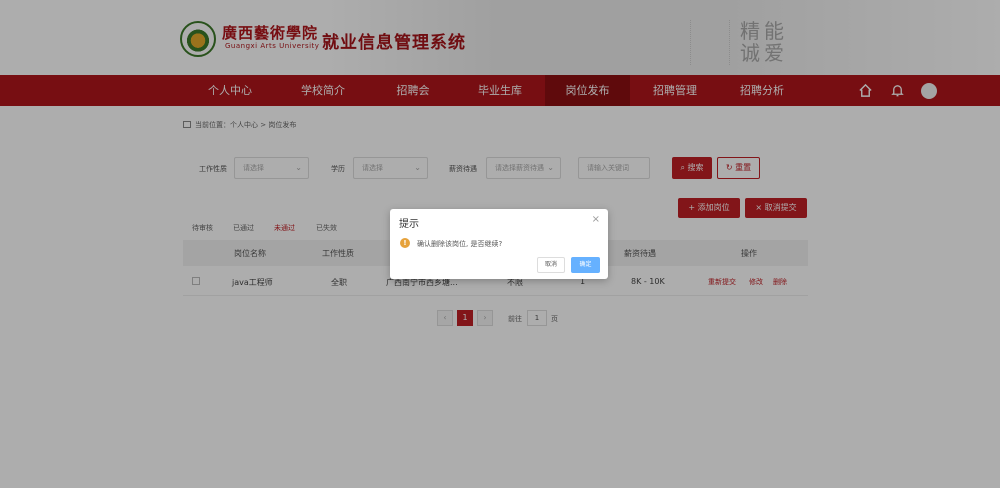 The height and width of the screenshot is (488, 1000). What do you see at coordinates (460, 244) in the screenshot?
I see `dialog-message: 确认删除该岗位, 是否继续?` at bounding box center [460, 244].